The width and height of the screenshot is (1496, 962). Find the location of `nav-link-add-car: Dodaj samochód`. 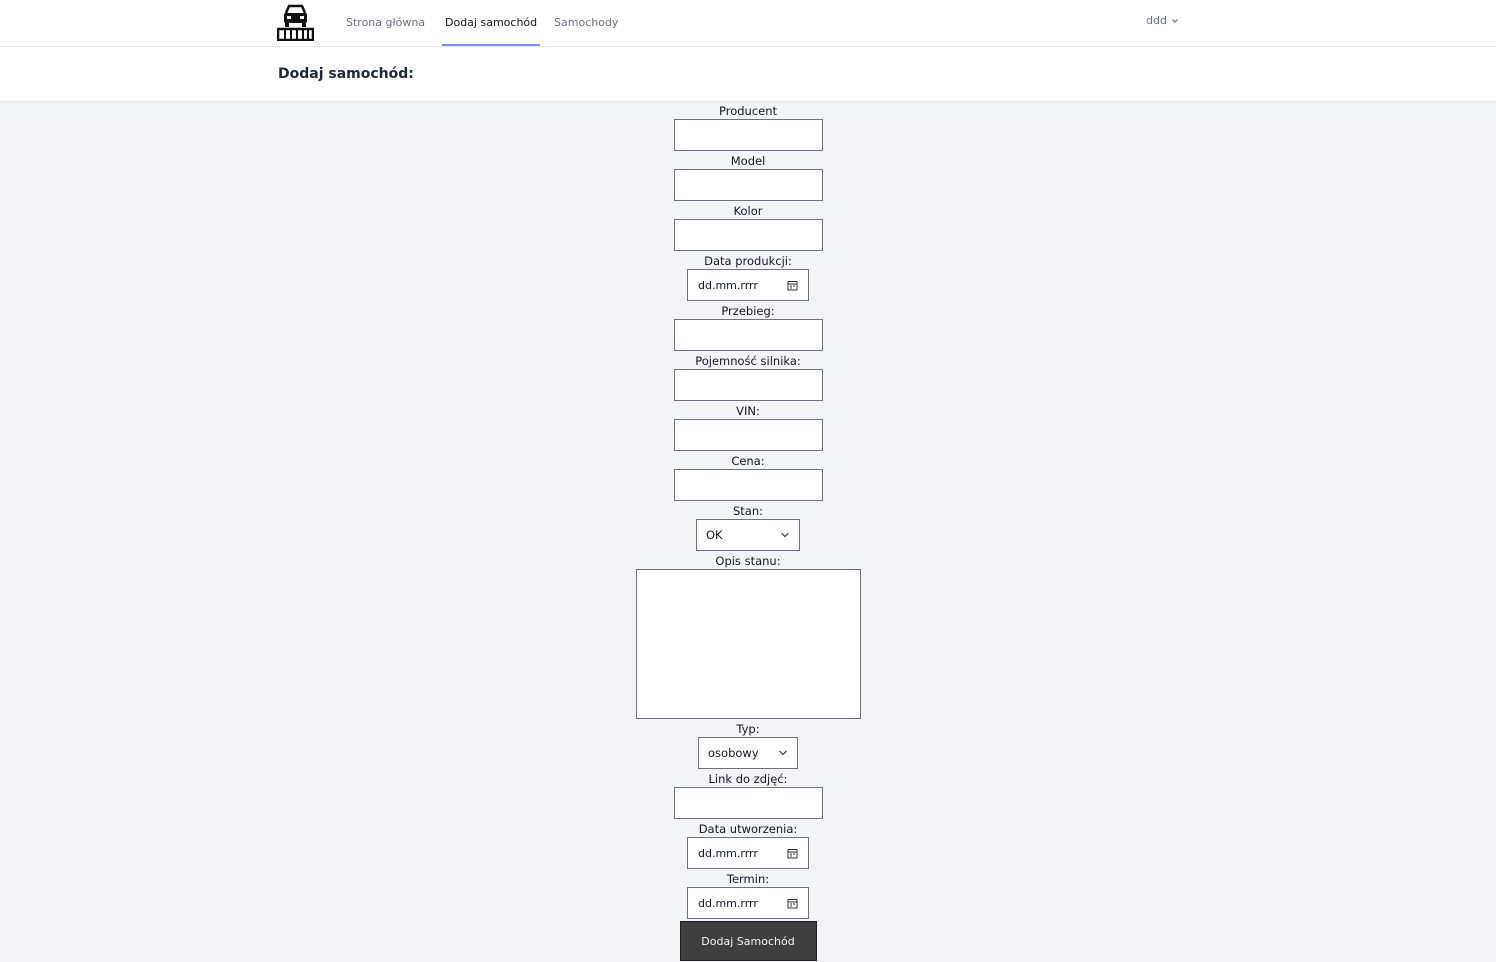

nav-link-add-car: Dodaj samochód is located at coordinates (491, 23).